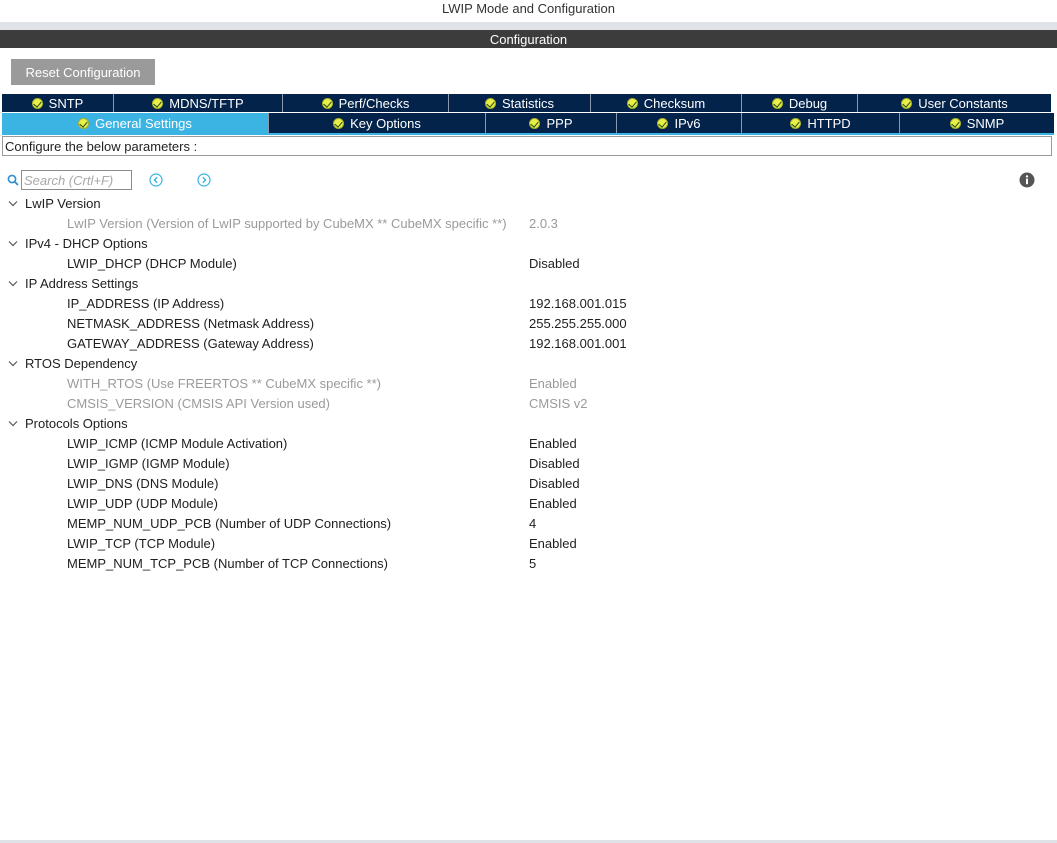 The height and width of the screenshot is (843, 1057). Describe the element at coordinates (143, 123) in the screenshot. I see `tab-label: General Settings` at that location.